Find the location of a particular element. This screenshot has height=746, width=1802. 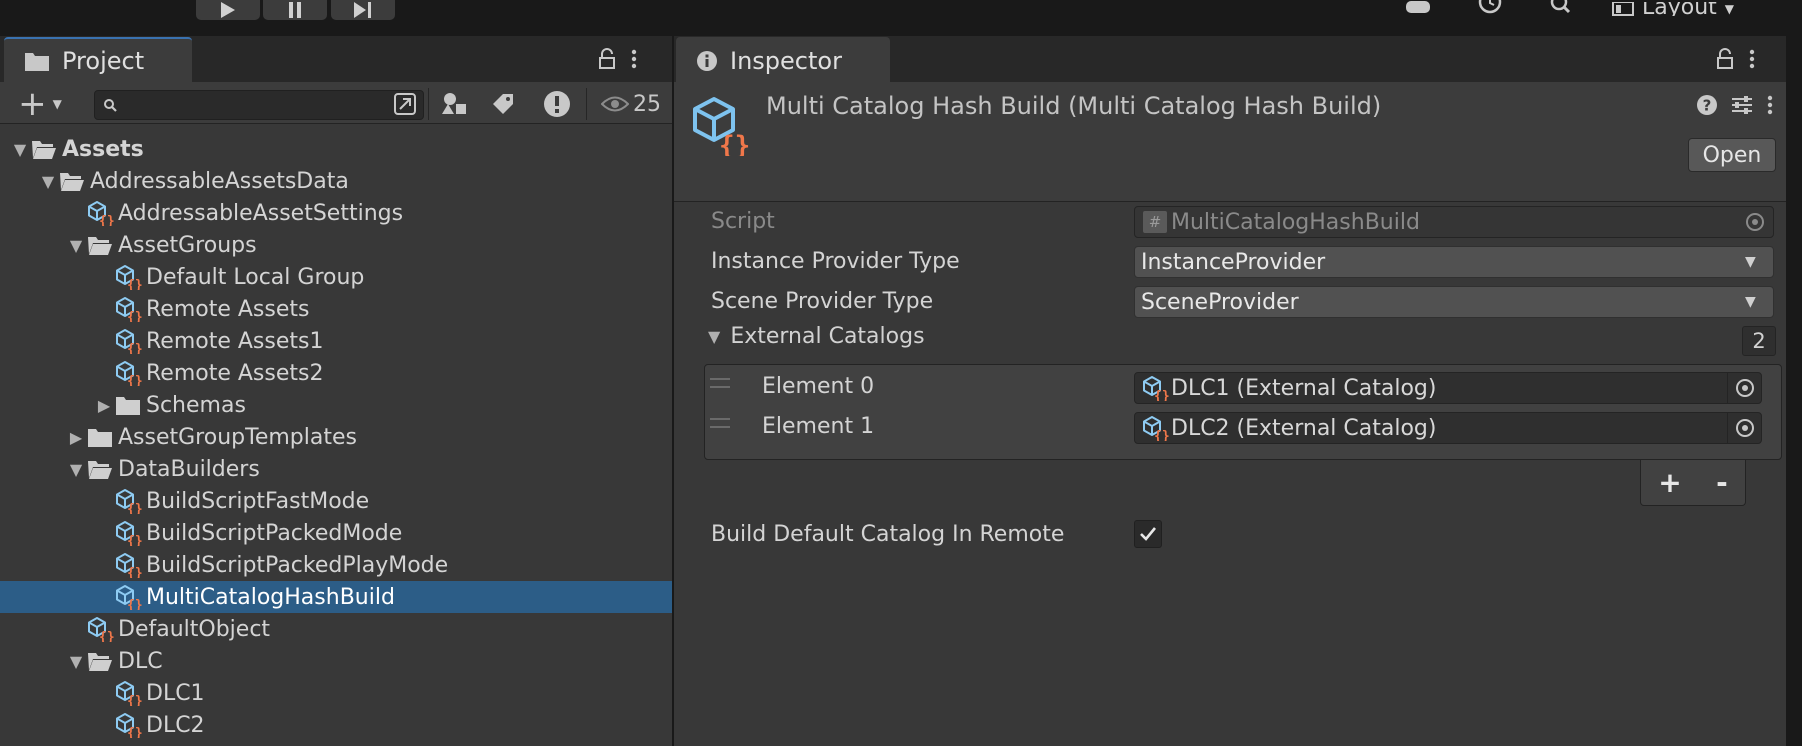

external-catalogs-foldout: ▼ External Catalogs is located at coordinates (816, 336).